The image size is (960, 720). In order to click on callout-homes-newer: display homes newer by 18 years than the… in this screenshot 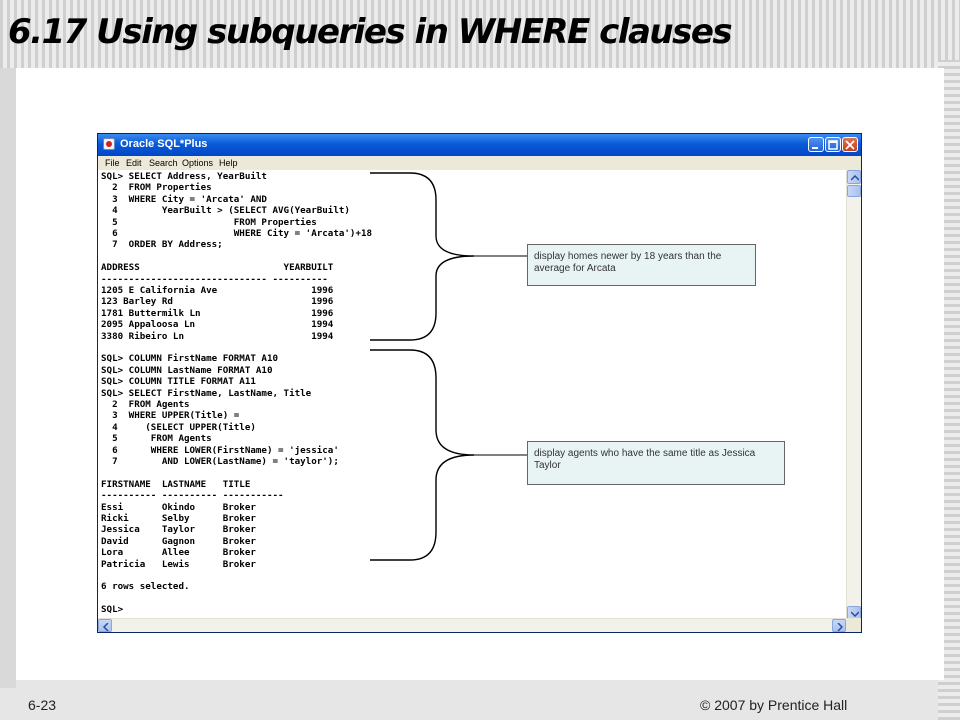, I will do `click(641, 265)`.